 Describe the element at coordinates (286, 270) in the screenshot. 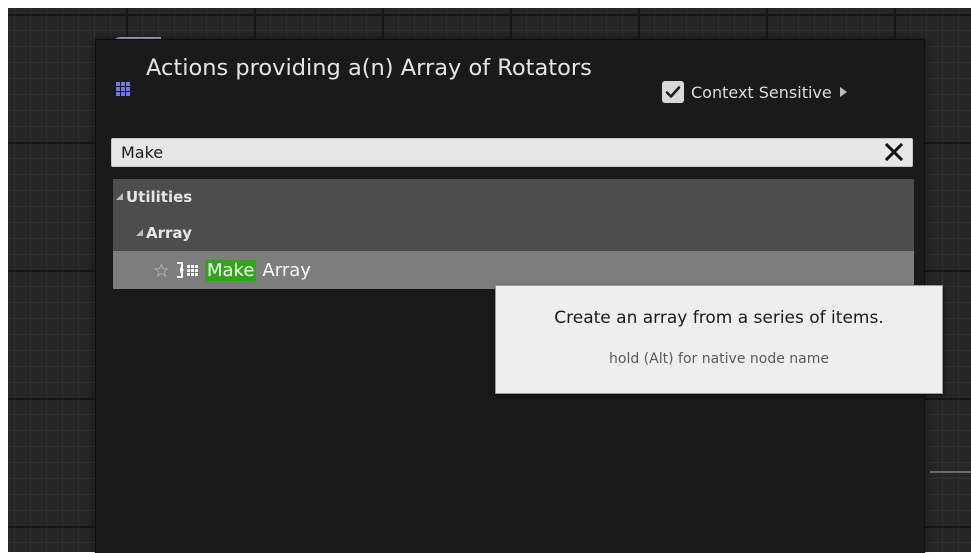

I see `action-label: Array` at that location.